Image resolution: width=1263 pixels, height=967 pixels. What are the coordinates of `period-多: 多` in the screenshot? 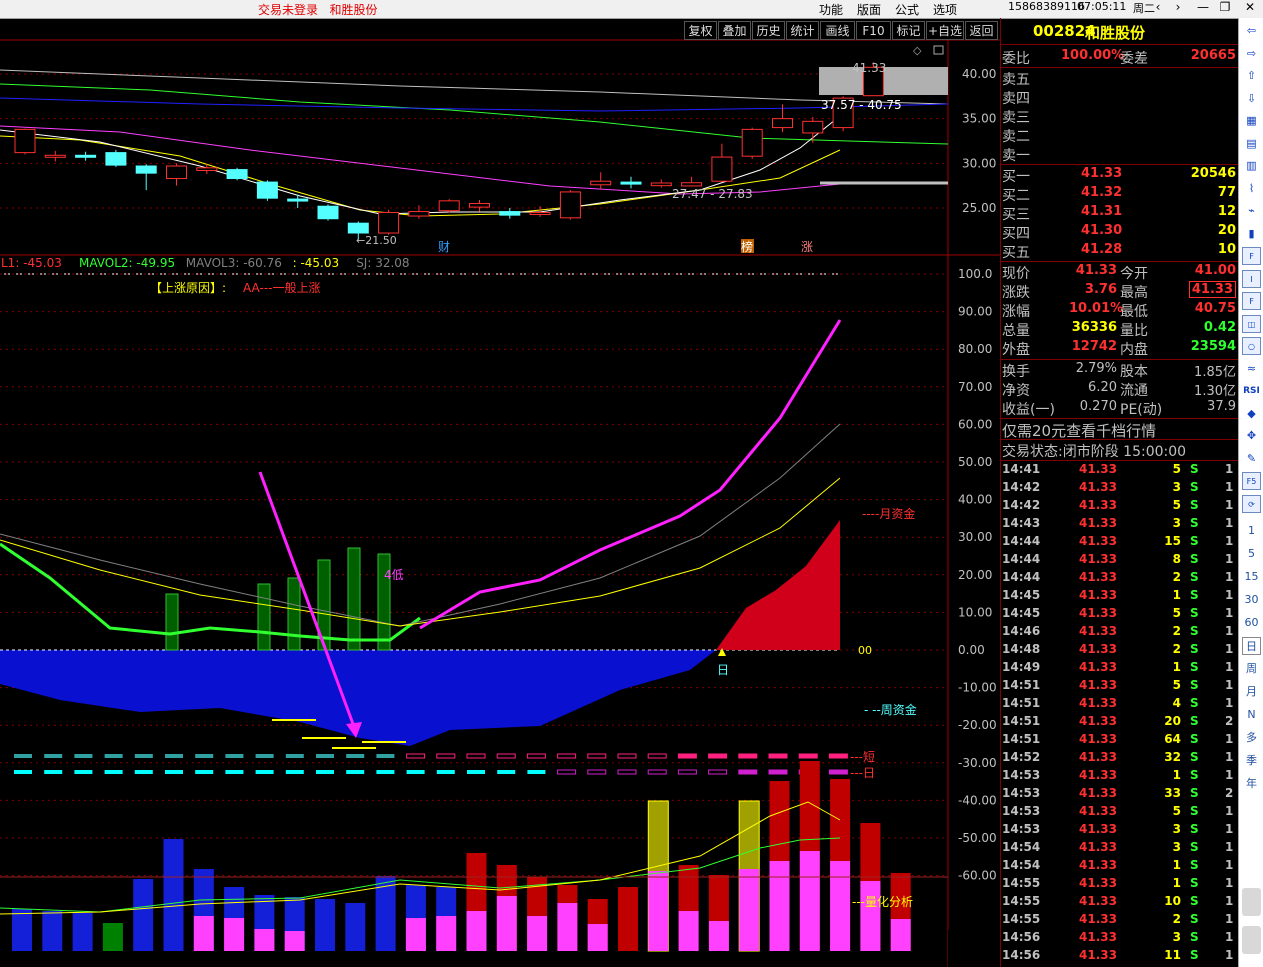 It's located at (1251, 738).